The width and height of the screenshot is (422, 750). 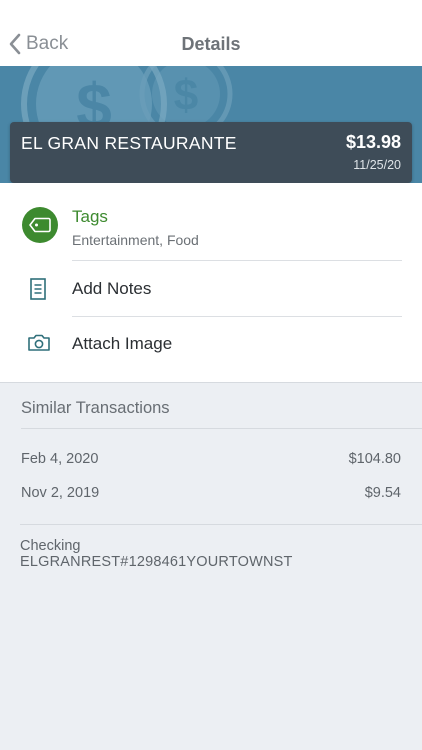 What do you see at coordinates (122, 343) in the screenshot?
I see `attach-image-label: Attach Image` at bounding box center [122, 343].